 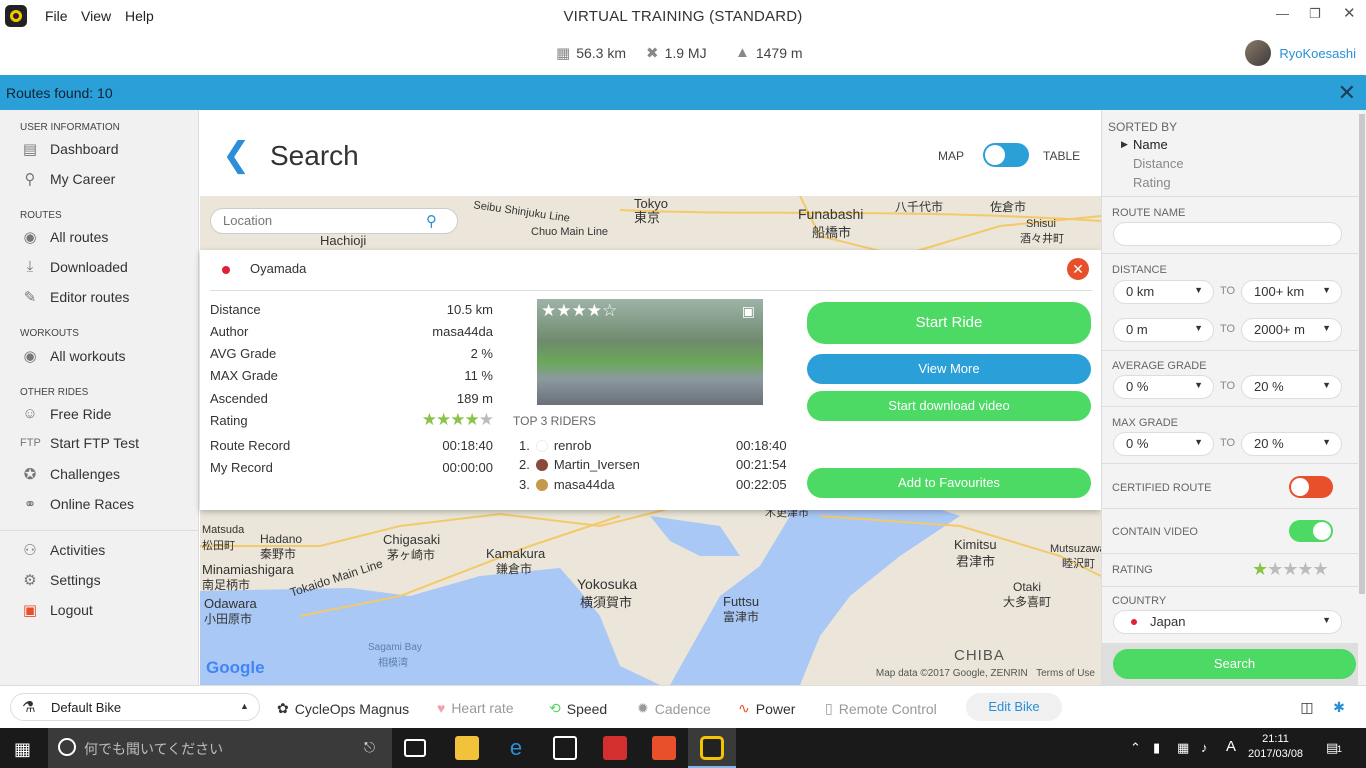 What do you see at coordinates (949, 323) in the screenshot?
I see `start-ride-button: Start Ride` at bounding box center [949, 323].